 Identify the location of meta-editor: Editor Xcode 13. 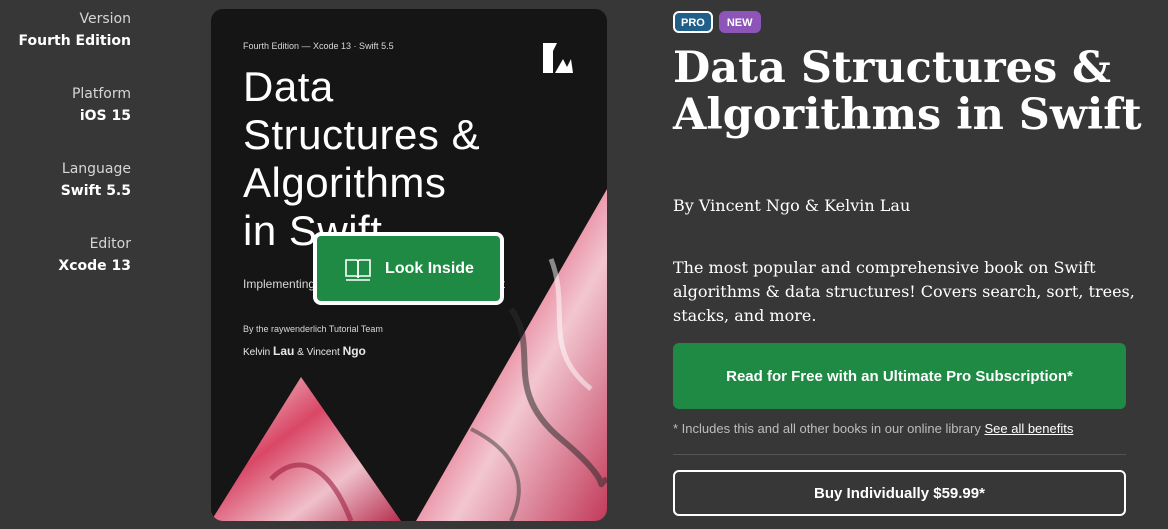
(65, 270).